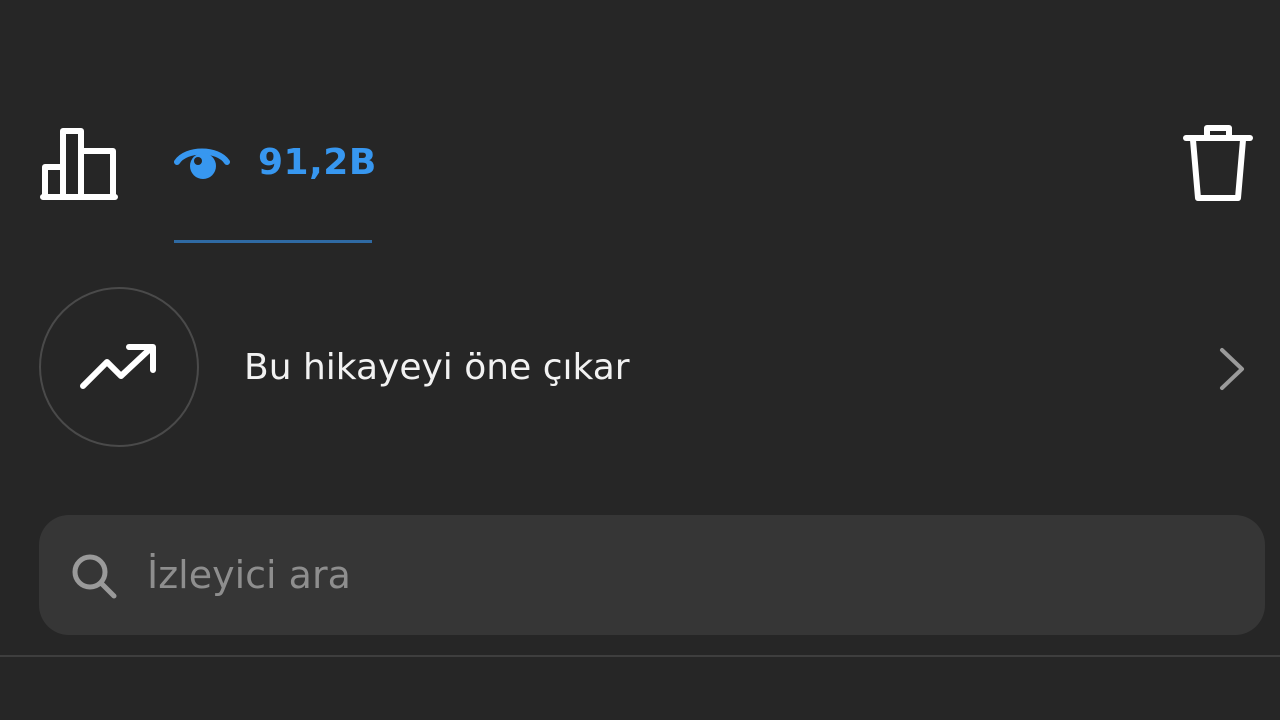 The width and height of the screenshot is (1280, 720). I want to click on trash-icon, so click(1218, 163).